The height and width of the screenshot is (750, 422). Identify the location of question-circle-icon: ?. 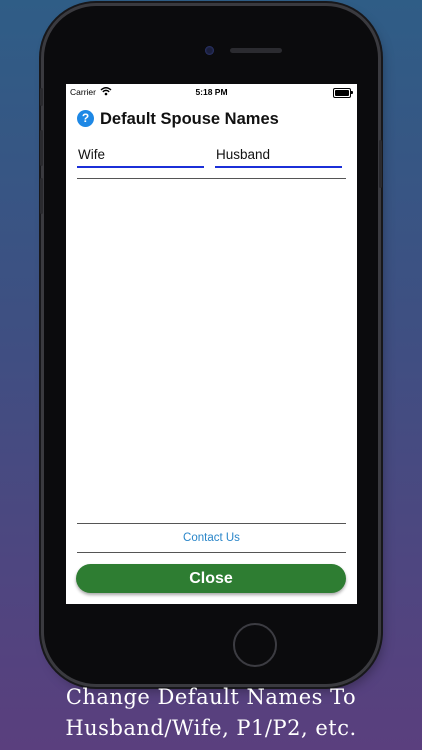
(85, 118).